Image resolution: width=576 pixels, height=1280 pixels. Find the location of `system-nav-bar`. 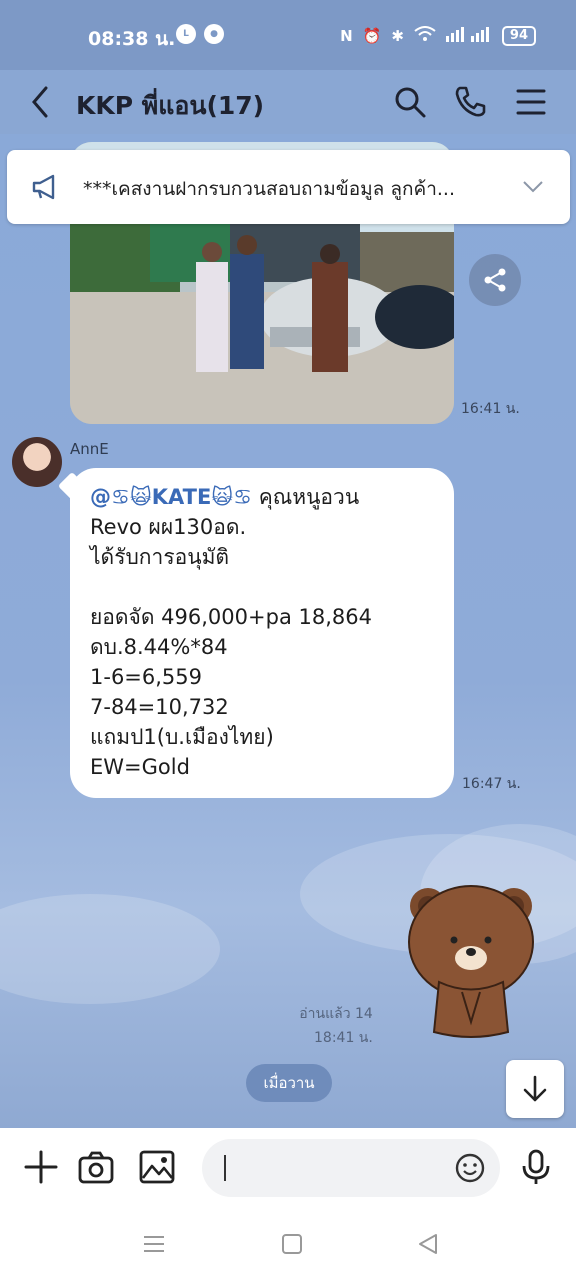

system-nav-bar is located at coordinates (288, 1244).